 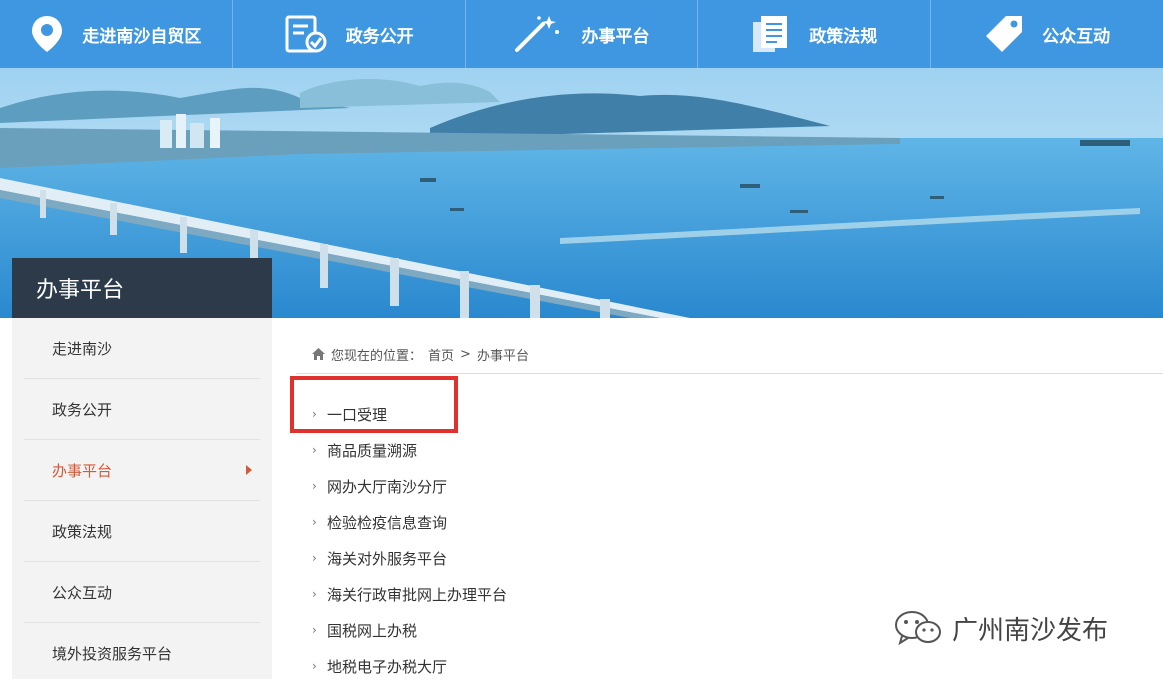 What do you see at coordinates (142, 288) in the screenshot?
I see `section-title: 办事平台` at bounding box center [142, 288].